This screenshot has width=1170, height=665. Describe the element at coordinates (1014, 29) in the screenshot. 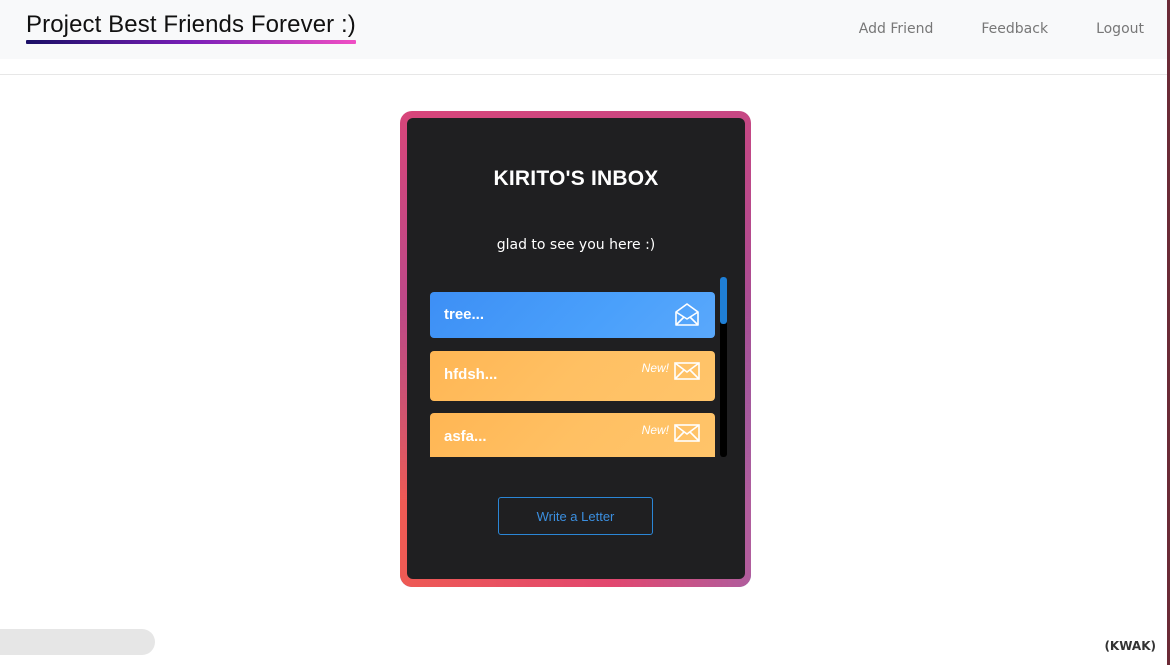

I see `nav-link-feedback: Feedback` at that location.